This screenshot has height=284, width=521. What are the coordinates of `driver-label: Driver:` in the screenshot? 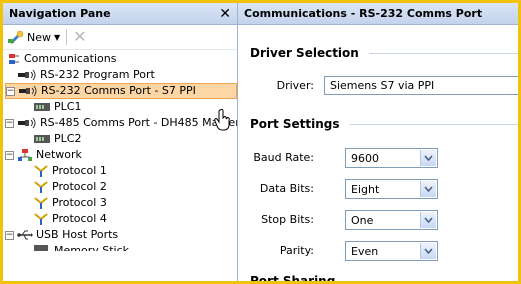 It's located at (295, 85).